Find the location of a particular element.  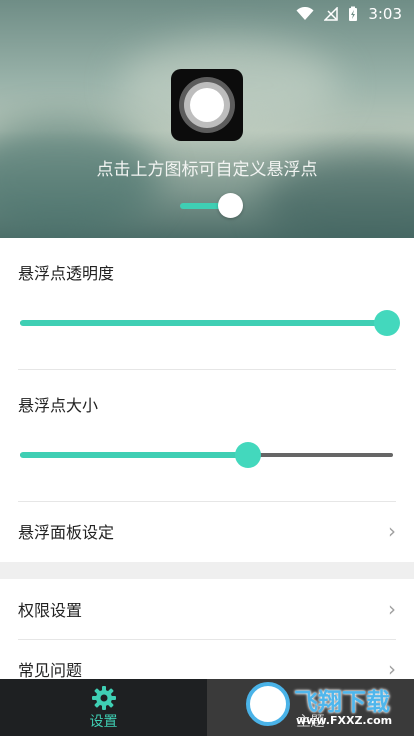

status-bar: 3:03 is located at coordinates (207, 14).